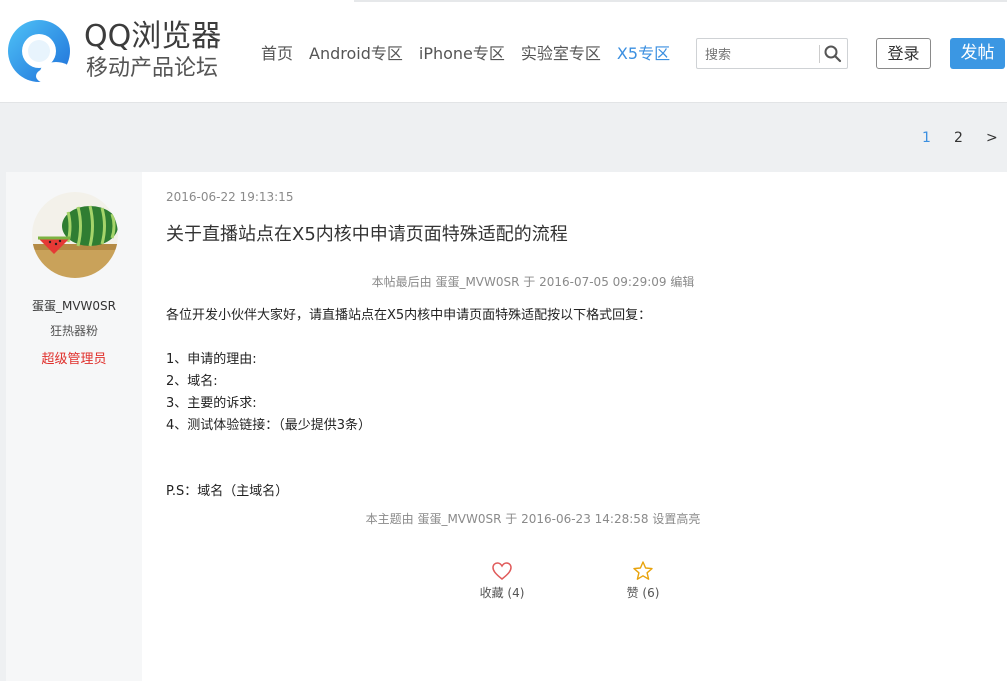 This screenshot has width=1007, height=681. Describe the element at coordinates (958, 138) in the screenshot. I see `page-2-link: 2` at that location.